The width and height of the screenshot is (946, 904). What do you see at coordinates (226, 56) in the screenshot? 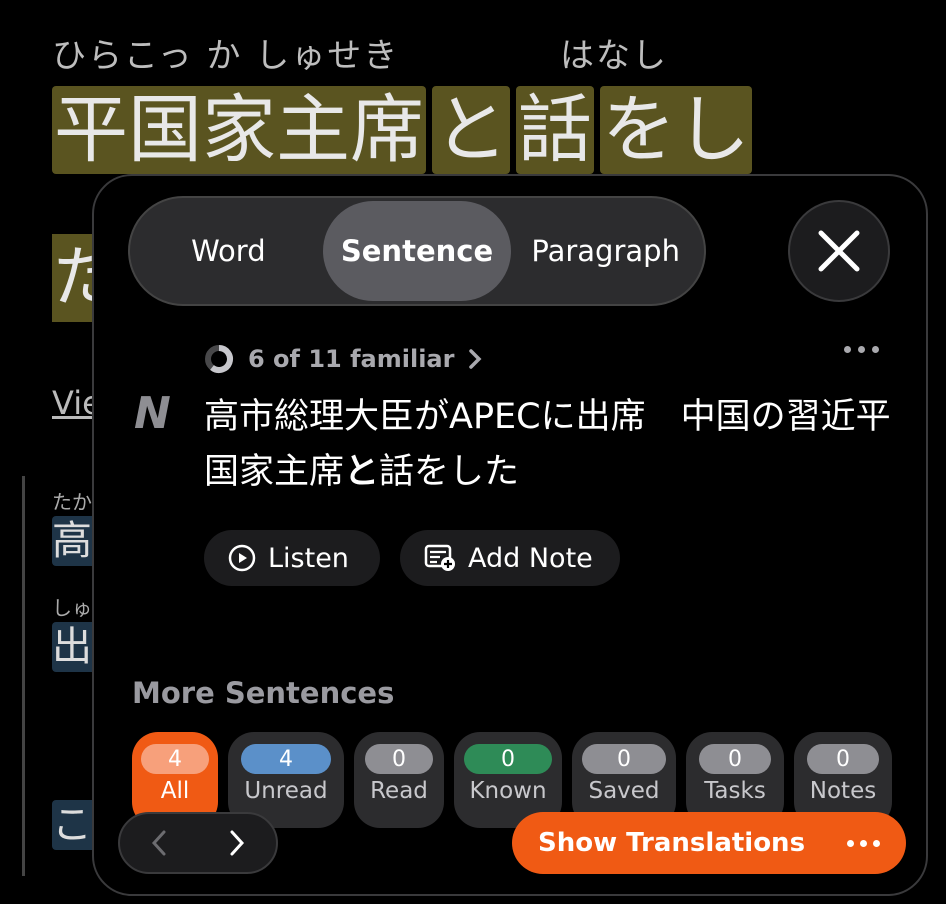
I see `furigana-group-1: ひらこっ か しゅせき` at bounding box center [226, 56].